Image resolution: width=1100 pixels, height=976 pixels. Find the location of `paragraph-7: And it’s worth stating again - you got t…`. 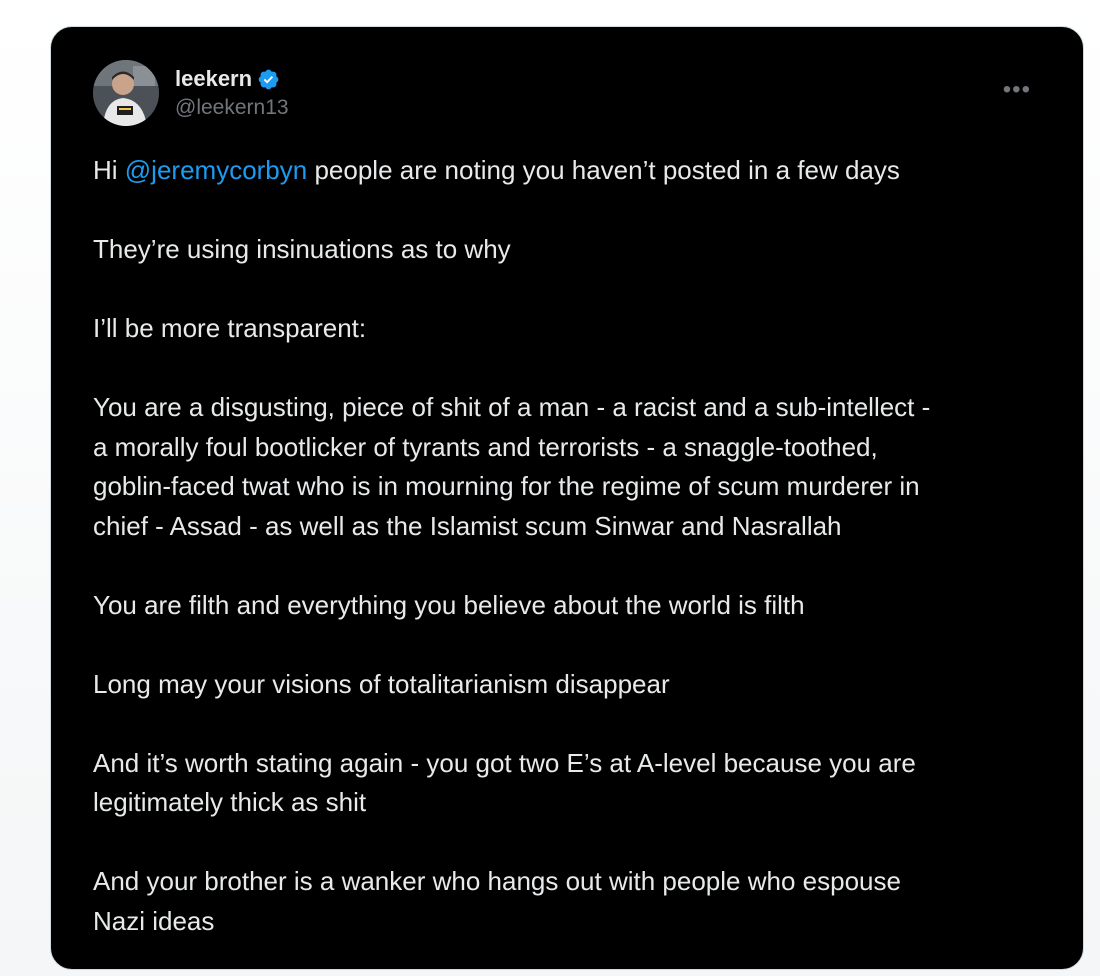

paragraph-7: And it’s worth stating again - you got t… is located at coordinates (573, 783).